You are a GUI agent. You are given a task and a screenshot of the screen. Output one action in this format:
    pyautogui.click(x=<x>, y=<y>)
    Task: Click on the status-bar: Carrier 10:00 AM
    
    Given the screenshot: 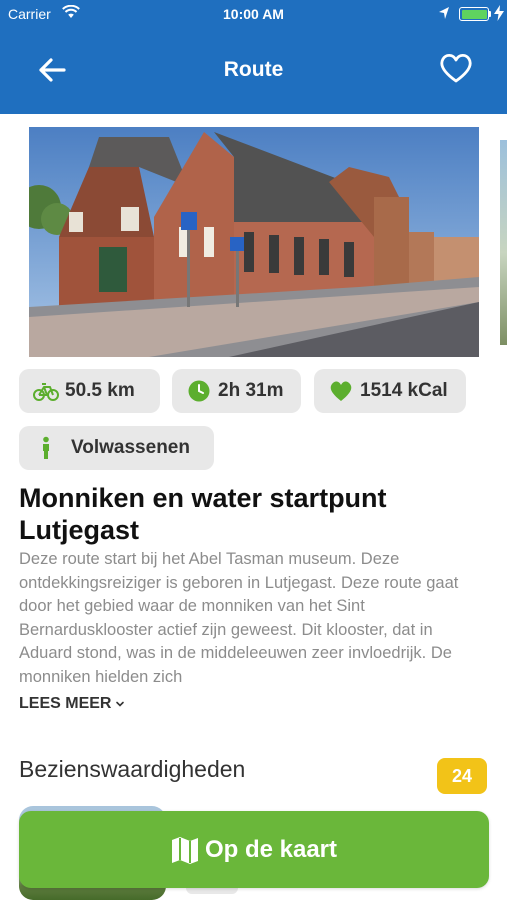 What is the action you would take?
    pyautogui.click(x=253, y=14)
    